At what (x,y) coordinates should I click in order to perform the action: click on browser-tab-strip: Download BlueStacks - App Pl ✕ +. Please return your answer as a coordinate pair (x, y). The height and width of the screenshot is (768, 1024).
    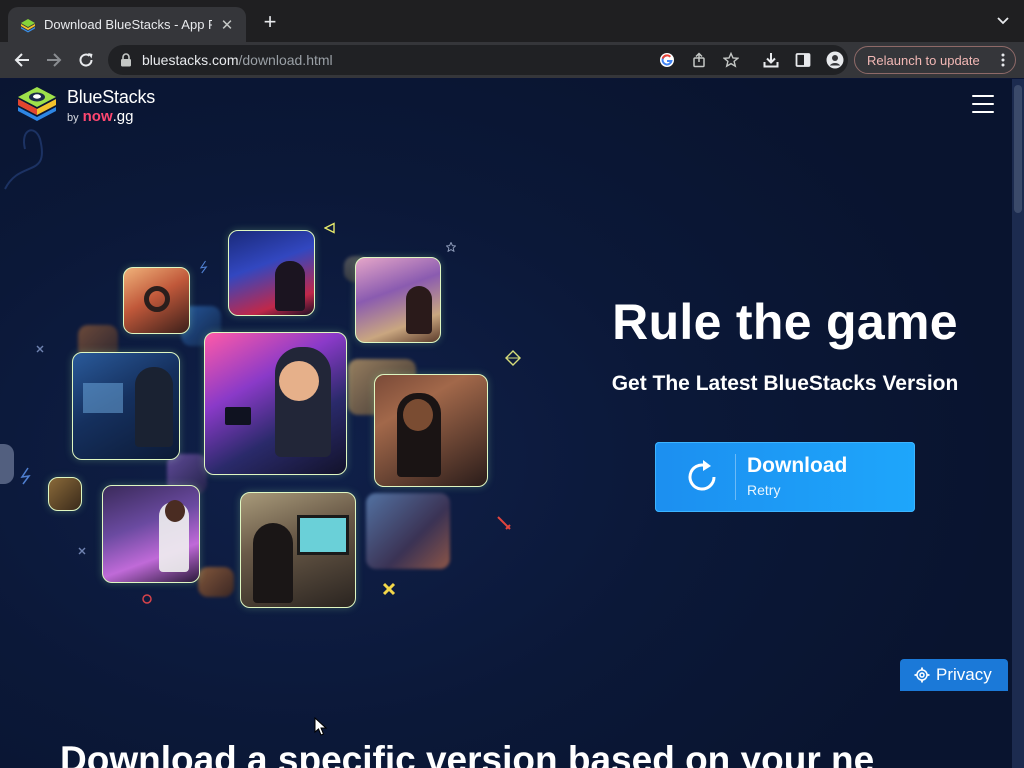
    Looking at the image, I should click on (512, 21).